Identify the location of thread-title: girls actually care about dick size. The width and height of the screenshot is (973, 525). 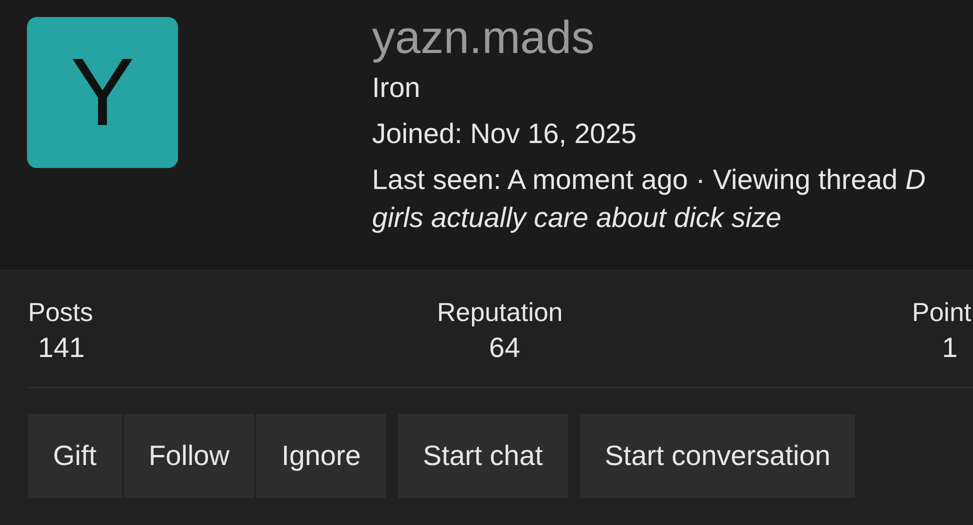
(577, 218).